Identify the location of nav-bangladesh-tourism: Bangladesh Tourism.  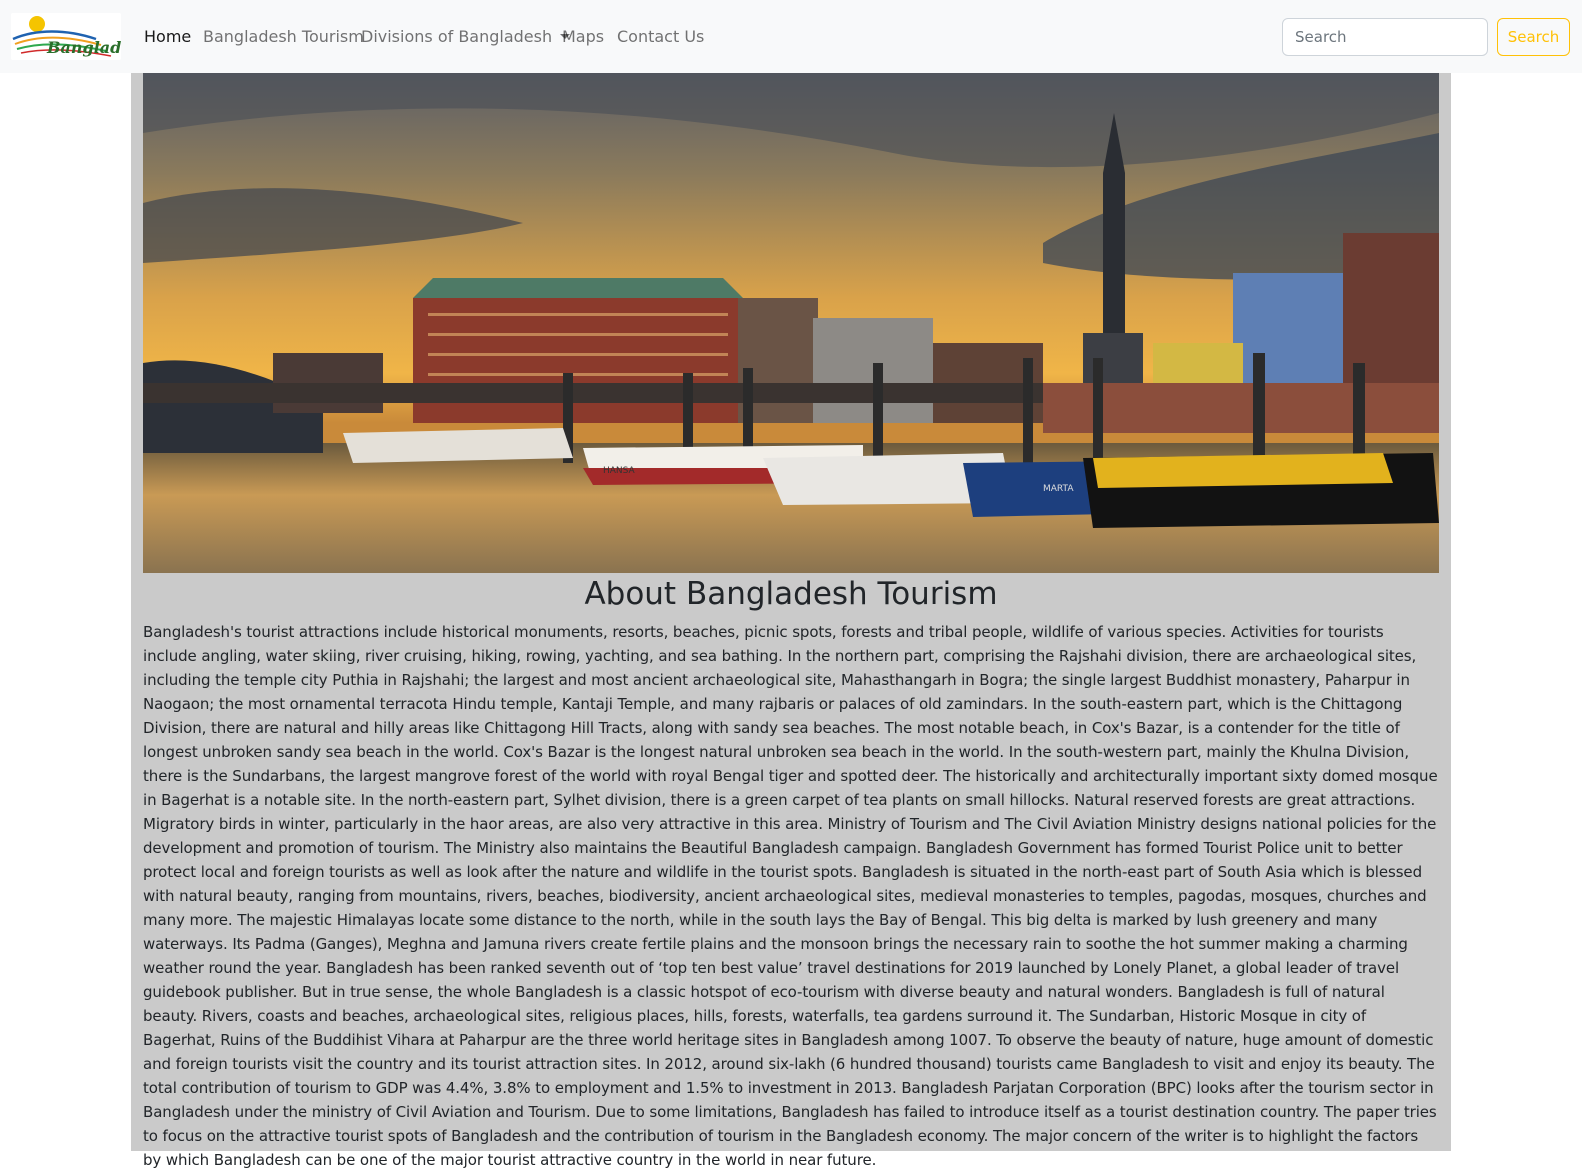
(283, 37).